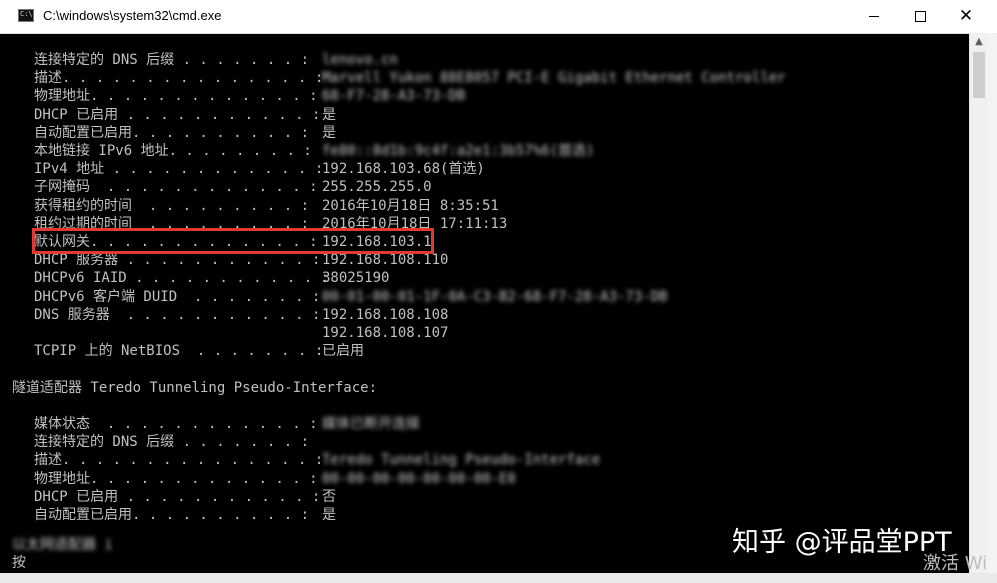 This screenshot has height=583, width=997. I want to click on close-icon: ✕, so click(966, 16).